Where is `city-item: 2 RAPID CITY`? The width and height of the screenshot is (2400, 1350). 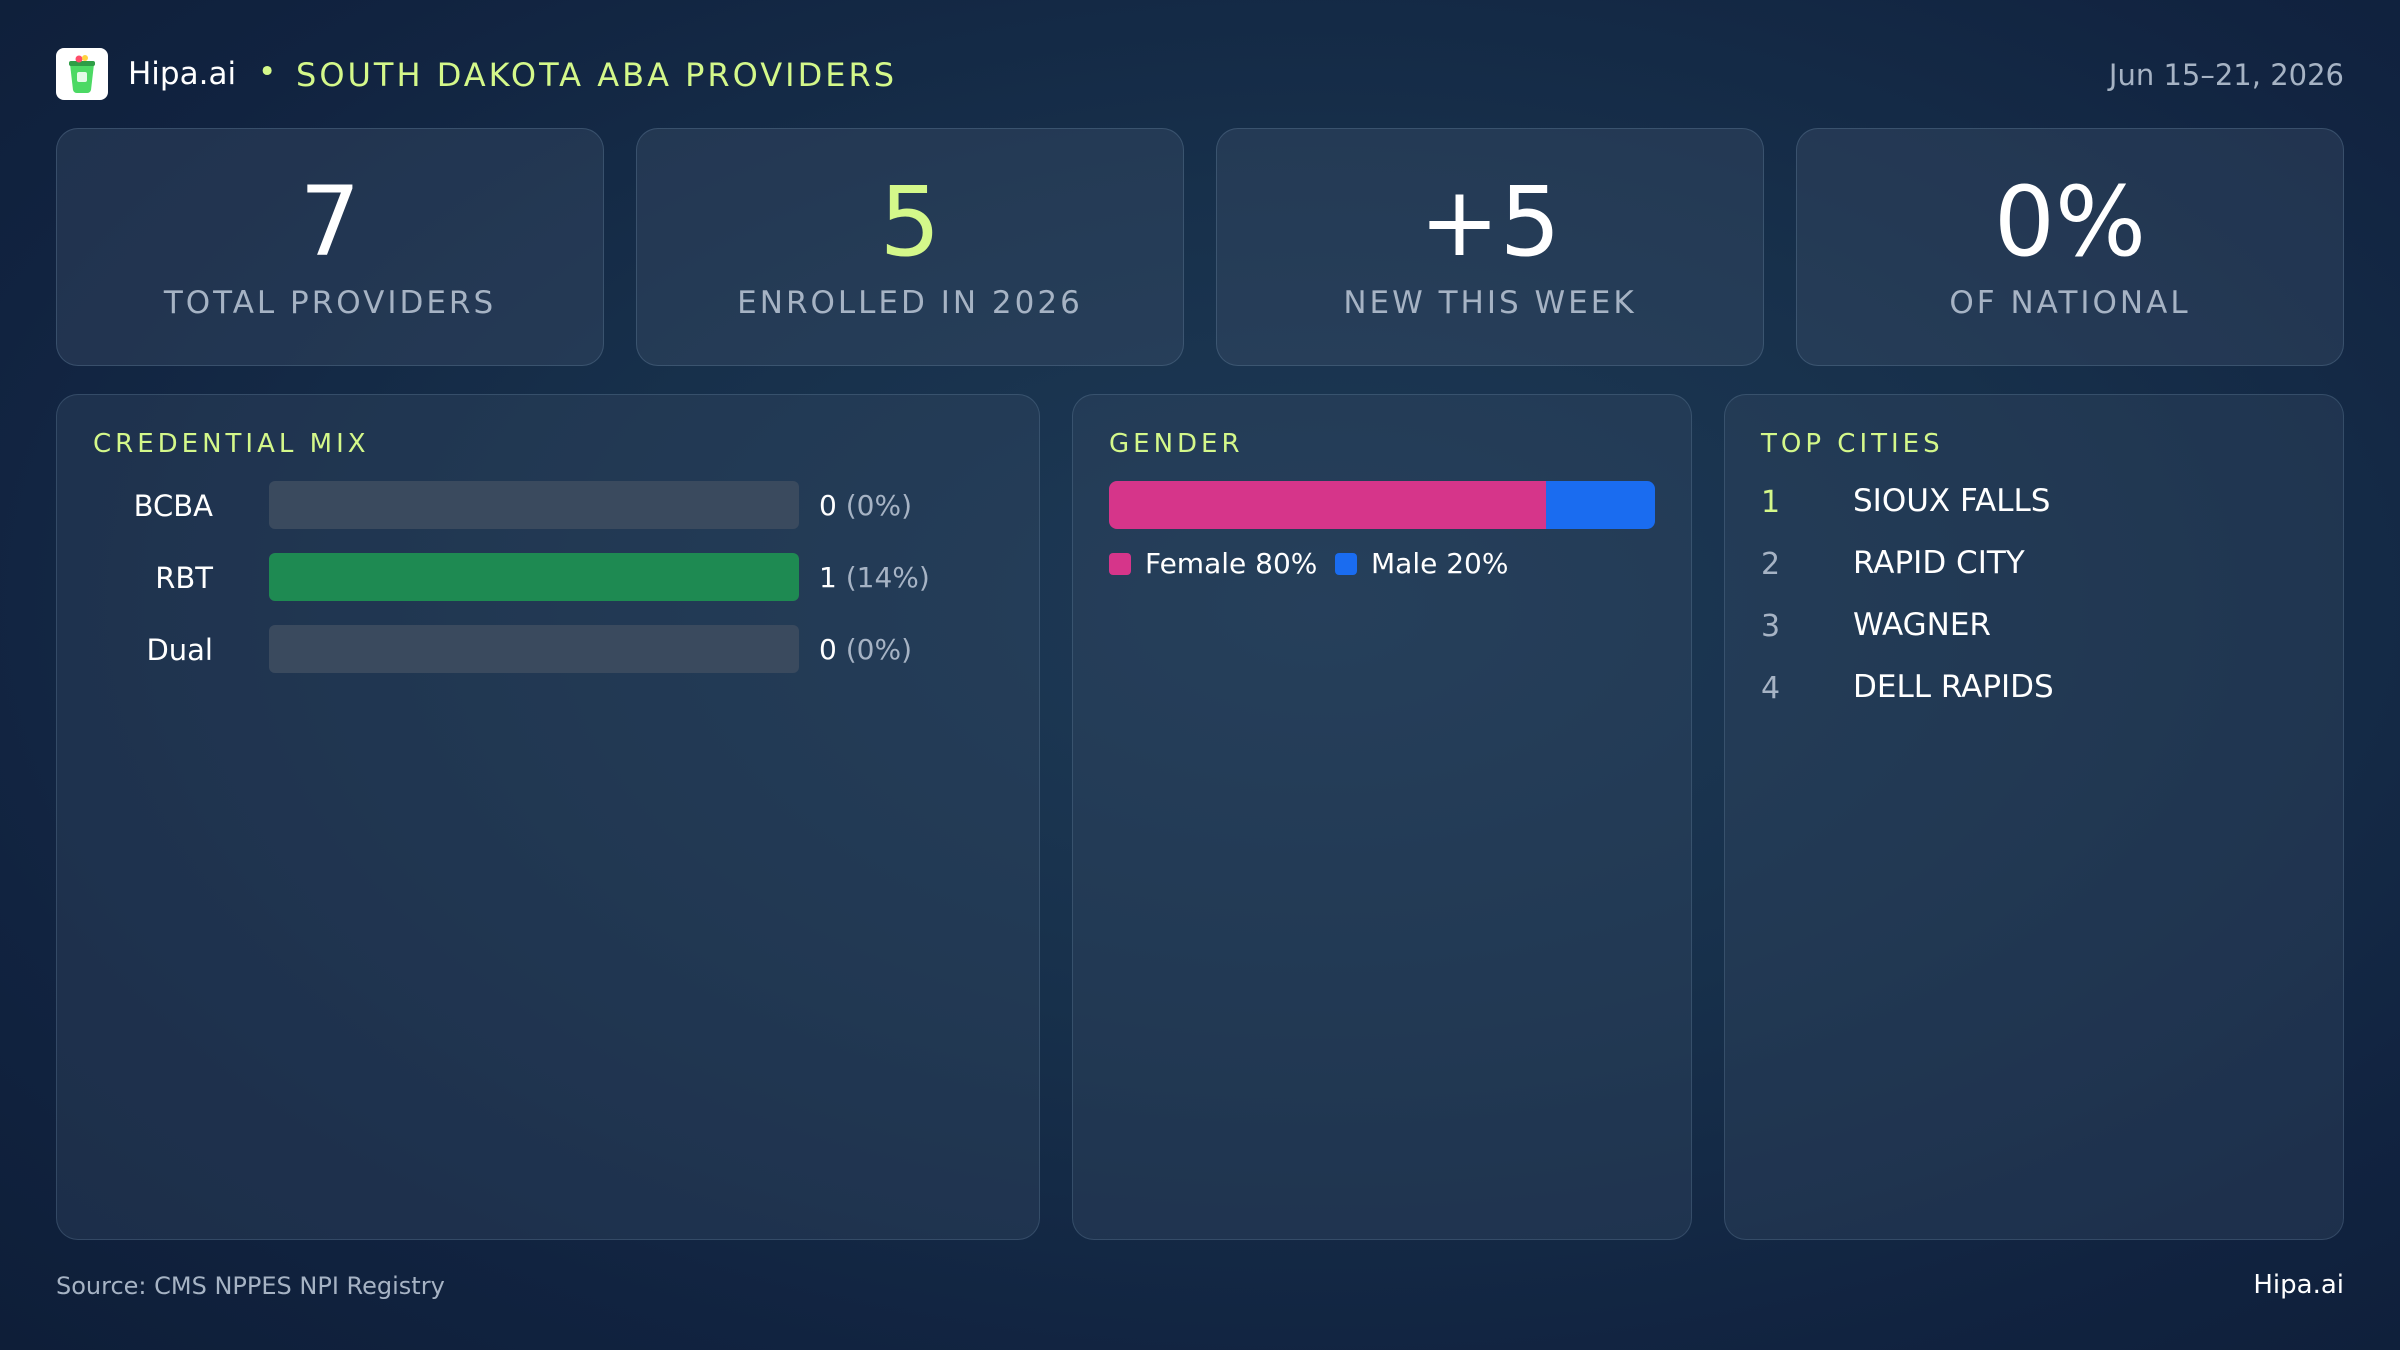 city-item: 2 RAPID CITY is located at coordinates (2041, 565).